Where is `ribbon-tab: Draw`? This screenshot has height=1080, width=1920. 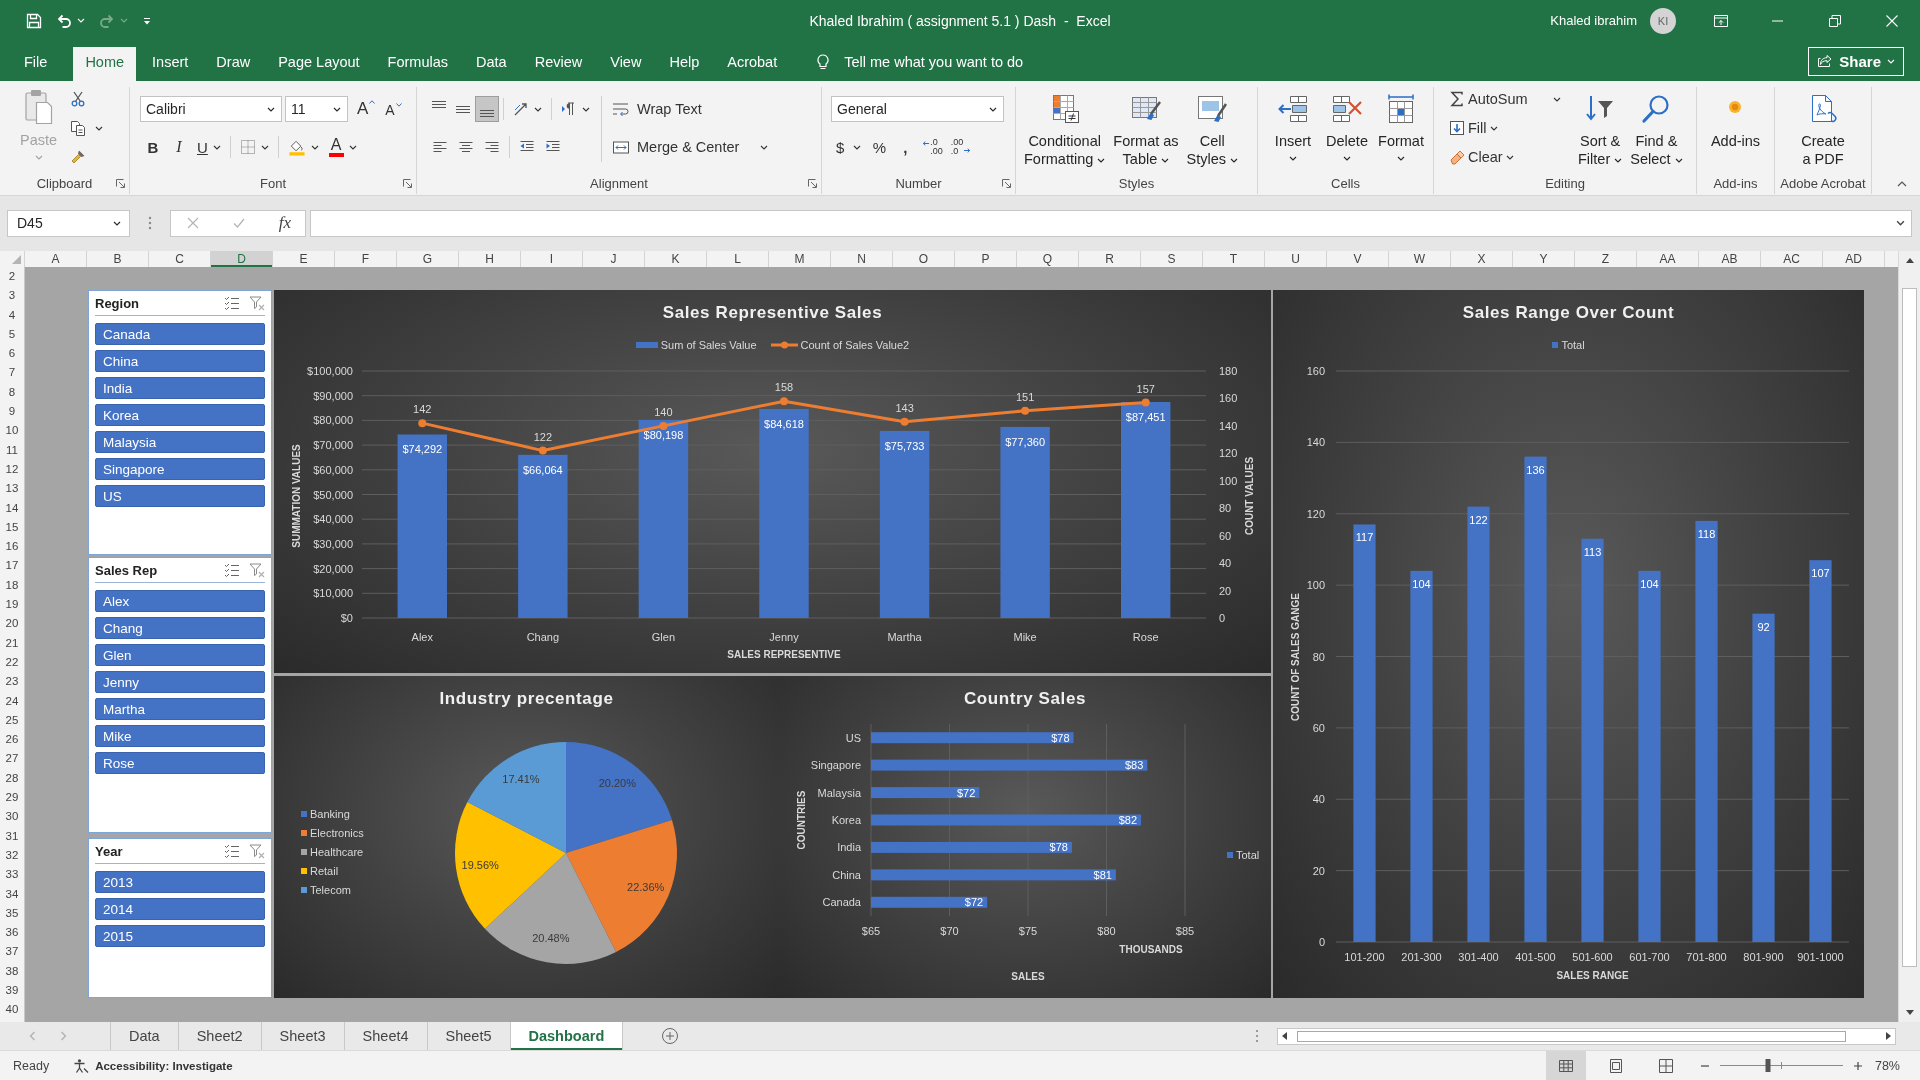 ribbon-tab: Draw is located at coordinates (233, 64).